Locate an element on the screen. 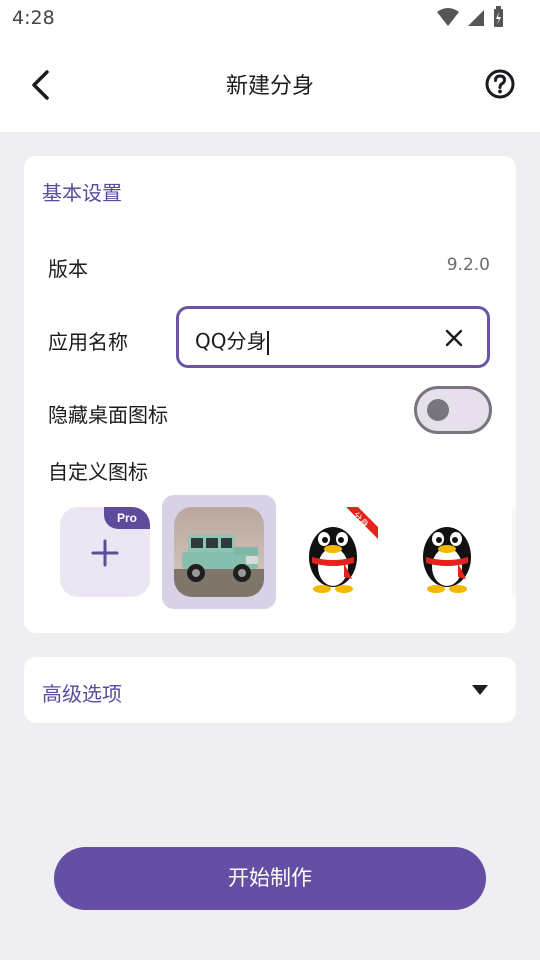  hide-icon-label: 隐藏桌面图标 is located at coordinates (108, 415).